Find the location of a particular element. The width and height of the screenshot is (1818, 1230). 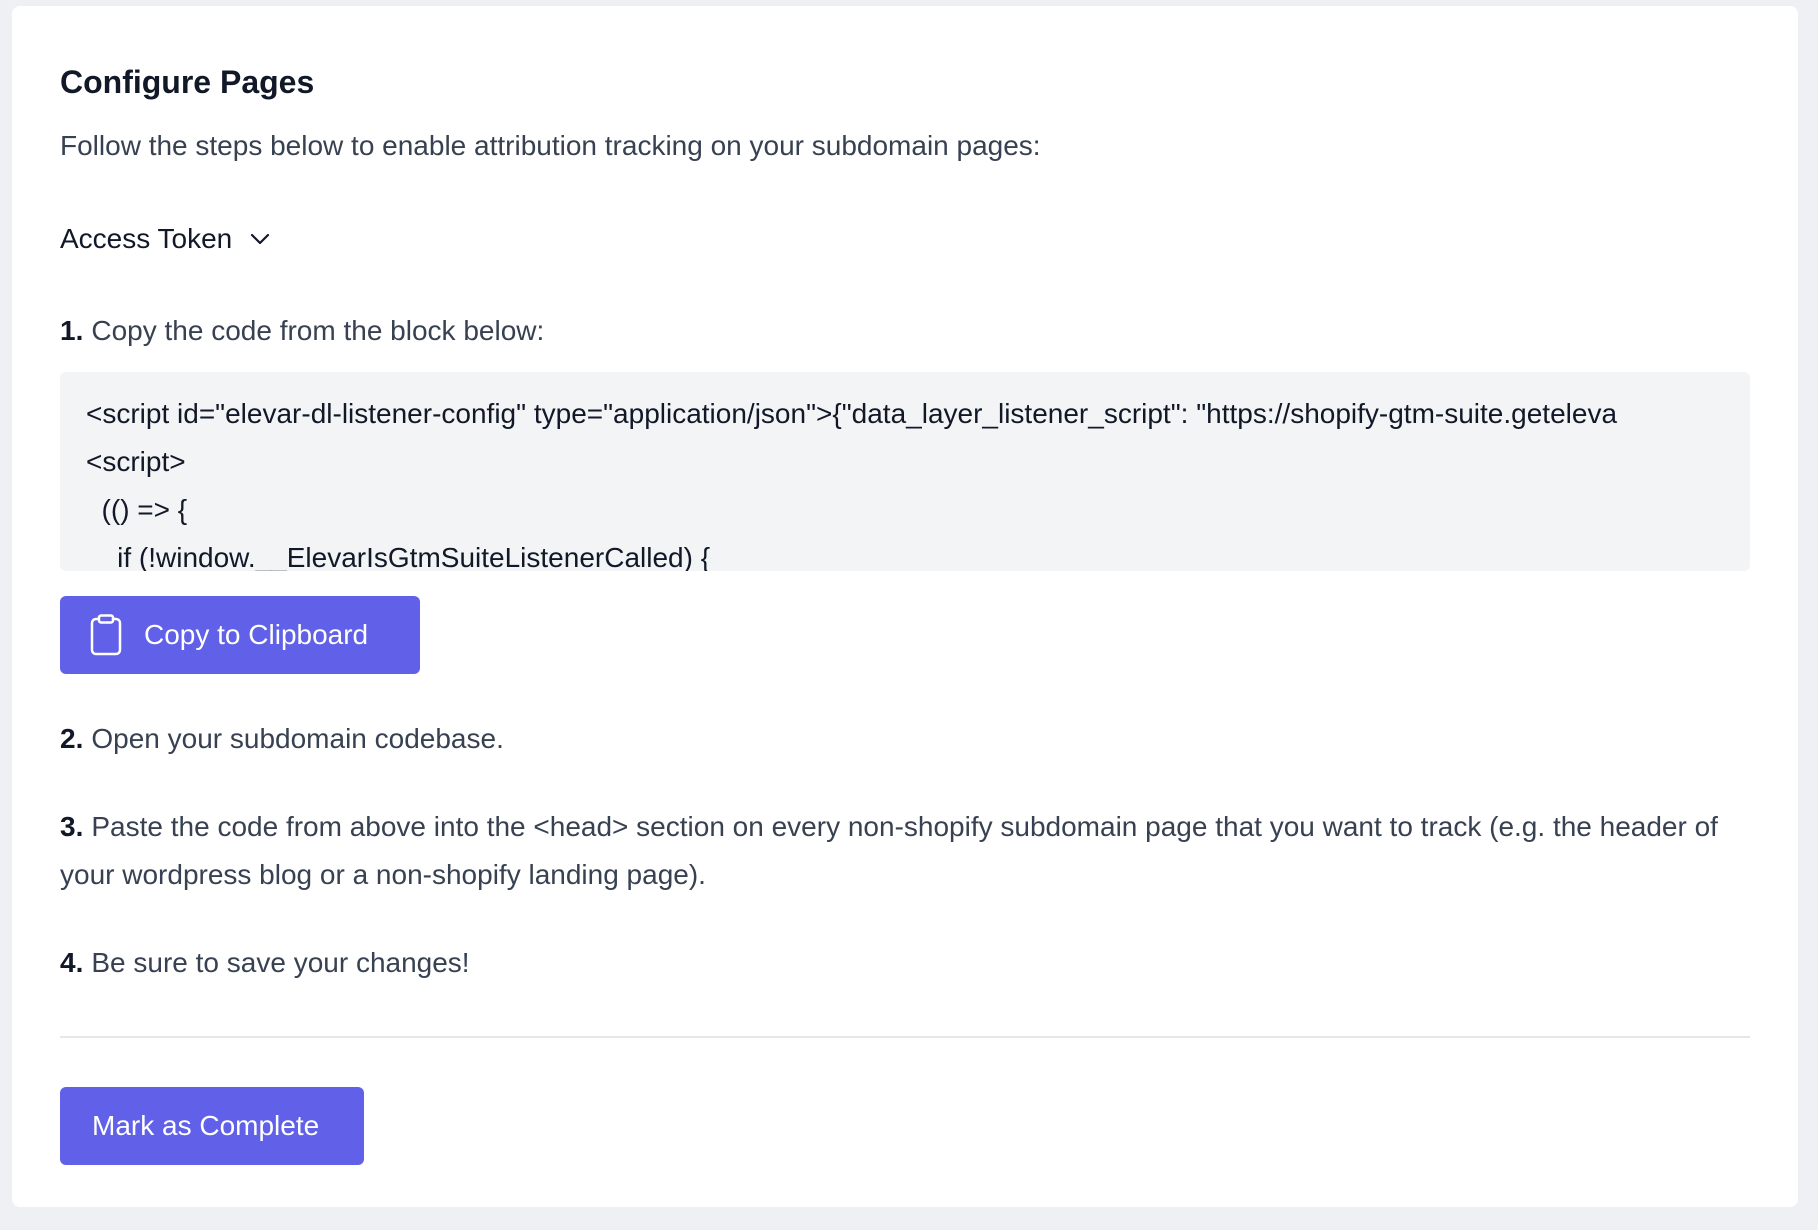

copy-to-clipboard-button: Copy to Clipboard is located at coordinates (240, 635).